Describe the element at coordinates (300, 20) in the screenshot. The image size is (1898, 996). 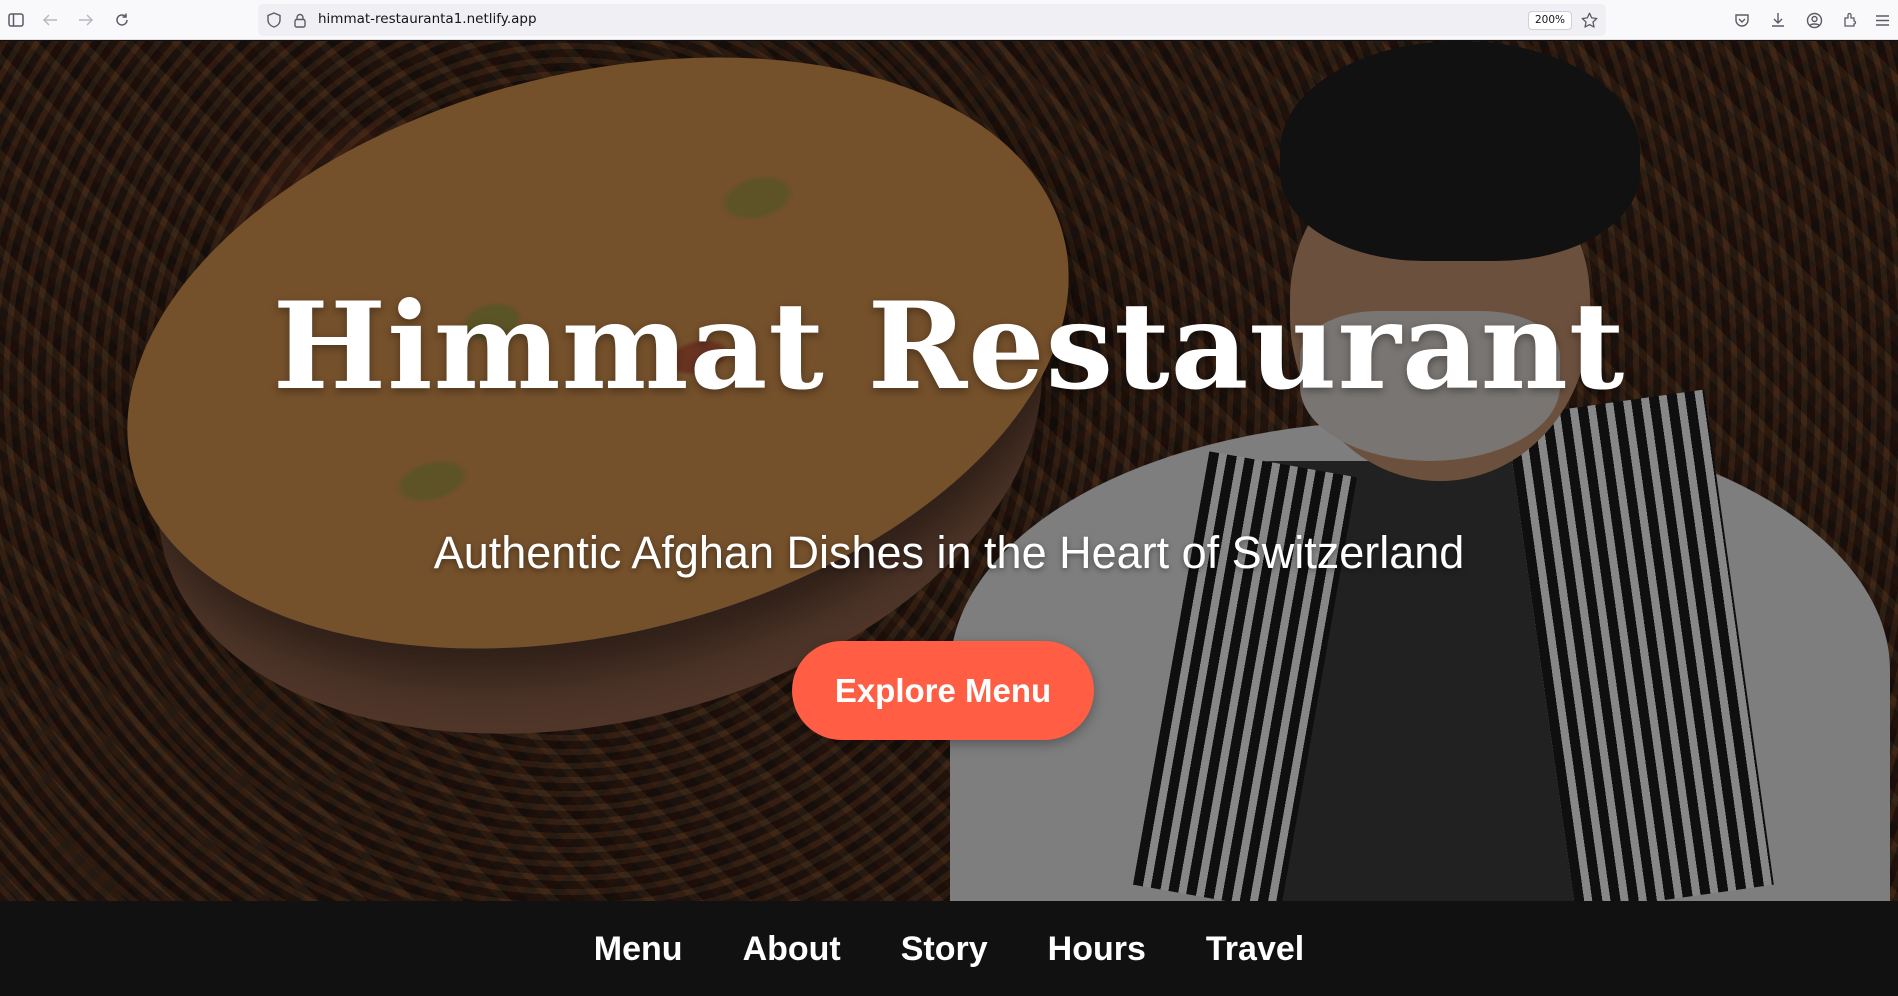
I see `lock-icon` at that location.